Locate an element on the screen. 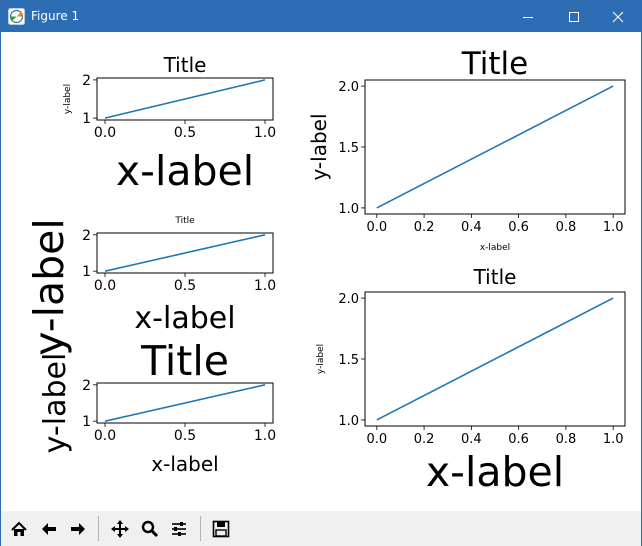 This screenshot has height=546, width=642. subplot-5-ytick-label: 2.0 is located at coordinates (348, 299).